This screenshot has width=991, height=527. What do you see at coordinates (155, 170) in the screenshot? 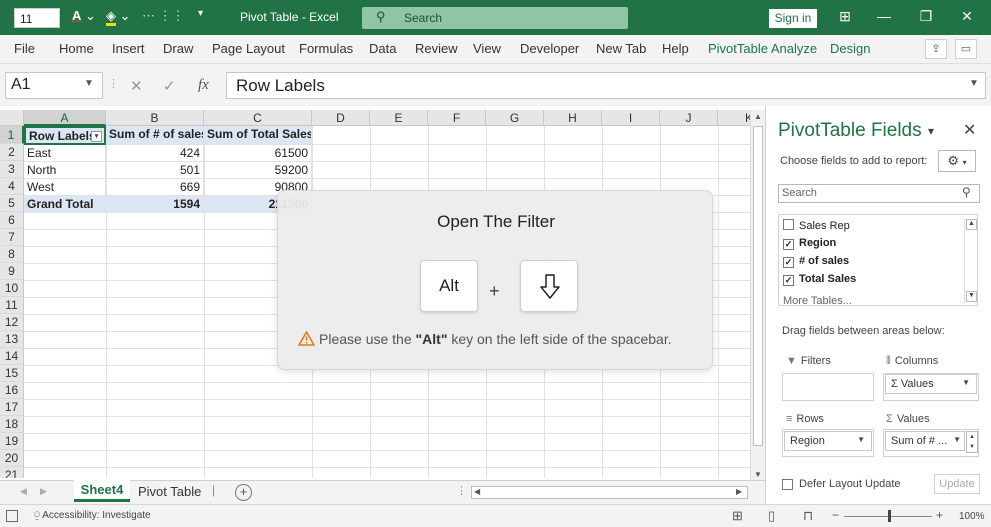
I see `cell-b3: 501` at bounding box center [155, 170].